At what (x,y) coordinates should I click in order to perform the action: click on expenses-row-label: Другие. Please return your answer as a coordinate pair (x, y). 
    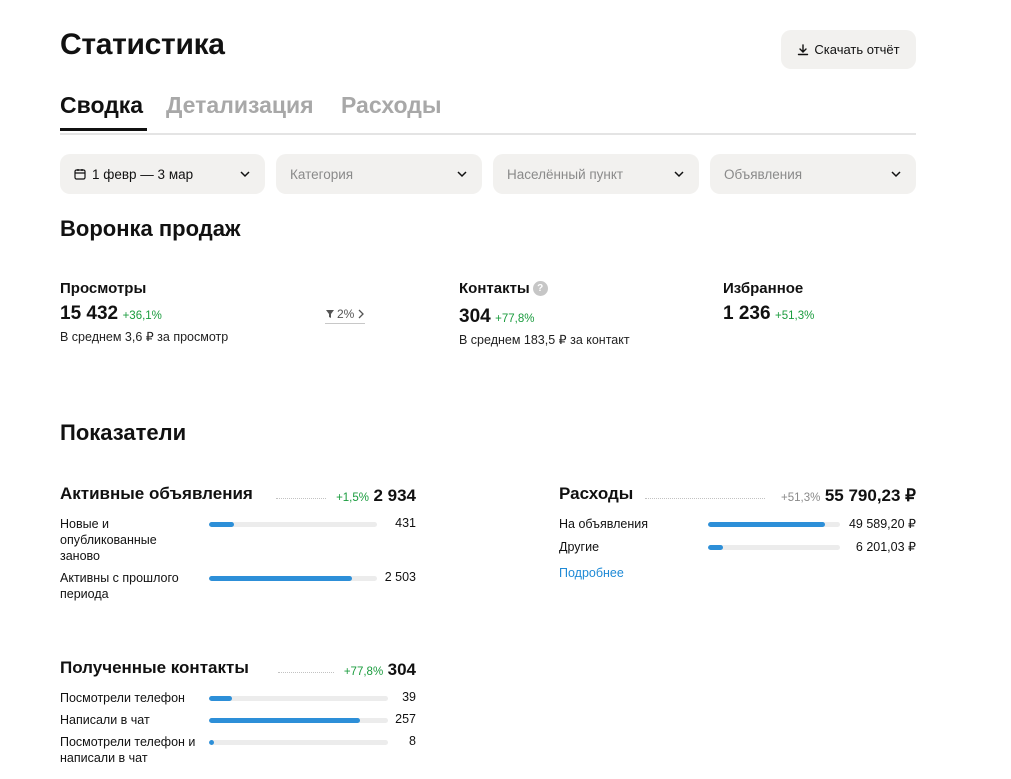
    Looking at the image, I should click on (579, 547).